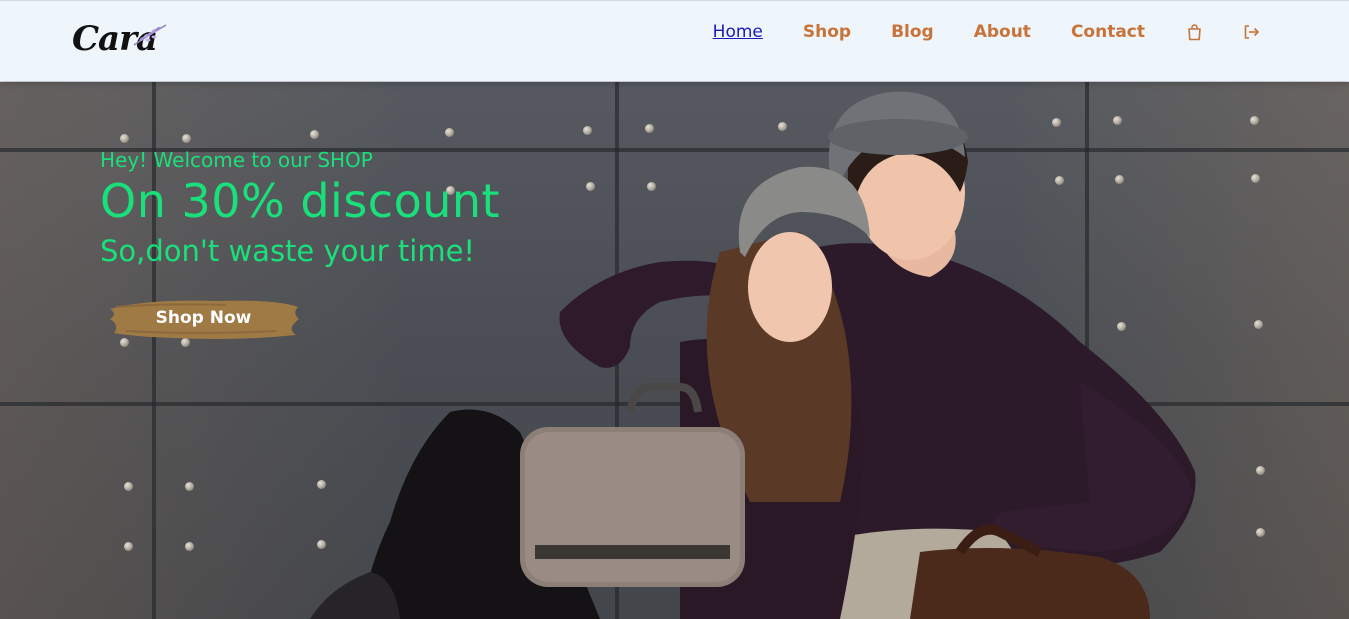 The width and height of the screenshot is (1349, 619). Describe the element at coordinates (1252, 32) in the screenshot. I see `sign-out-icon` at that location.